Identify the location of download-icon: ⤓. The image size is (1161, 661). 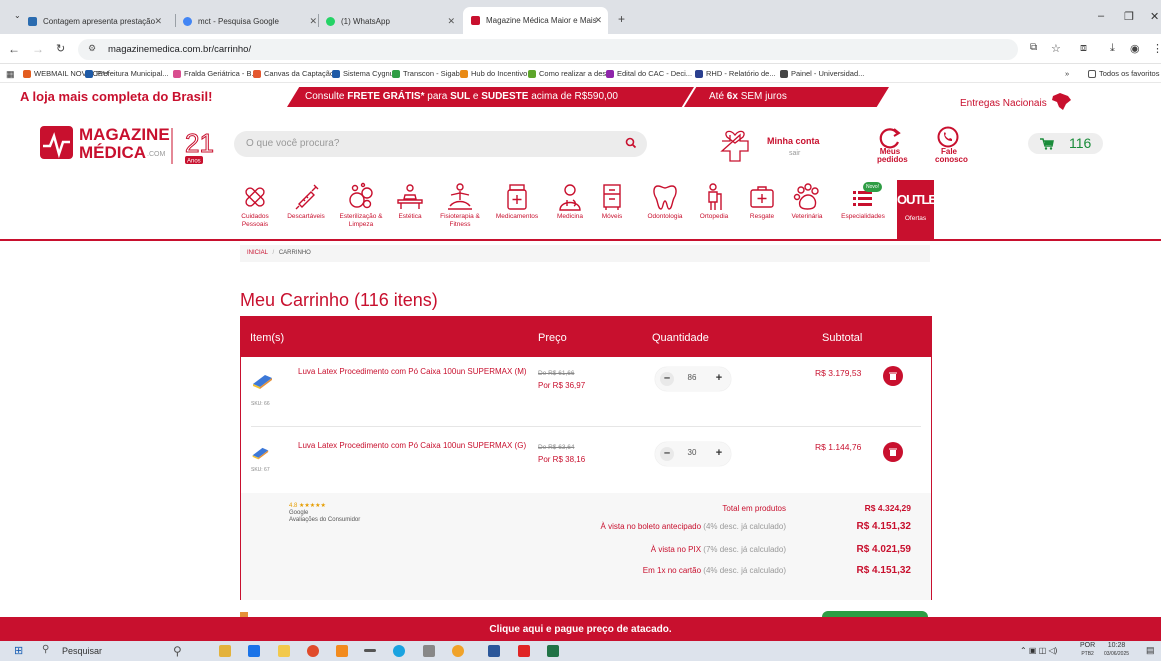
(1112, 48).